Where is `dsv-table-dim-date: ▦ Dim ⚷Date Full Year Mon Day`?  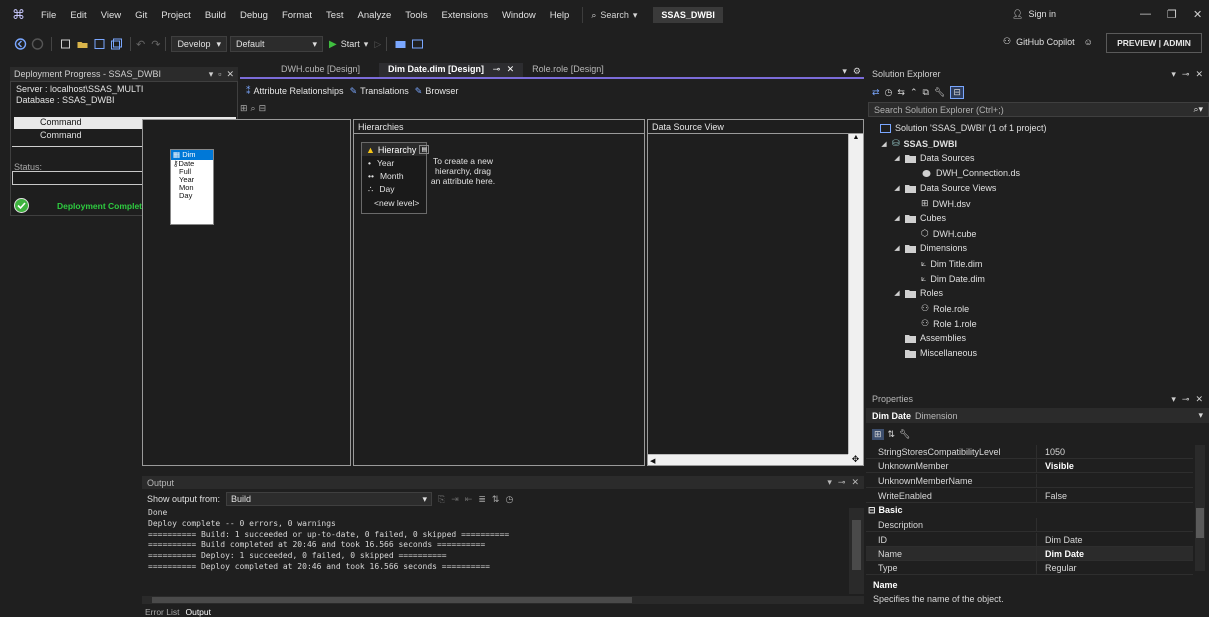
dsv-table-dim-date: ▦ Dim ⚷Date Full Year Mon Day is located at coordinates (192, 187).